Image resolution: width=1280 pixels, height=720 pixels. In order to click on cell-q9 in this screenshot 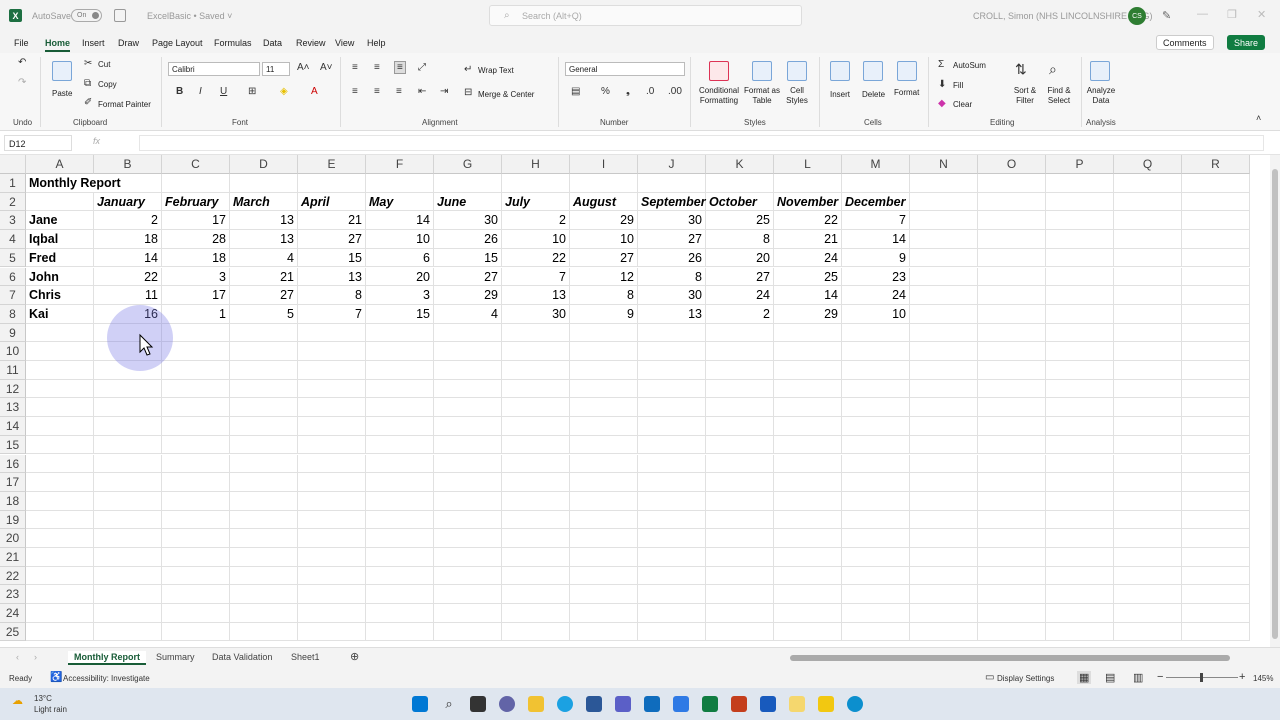, I will do `click(1148, 333)`.